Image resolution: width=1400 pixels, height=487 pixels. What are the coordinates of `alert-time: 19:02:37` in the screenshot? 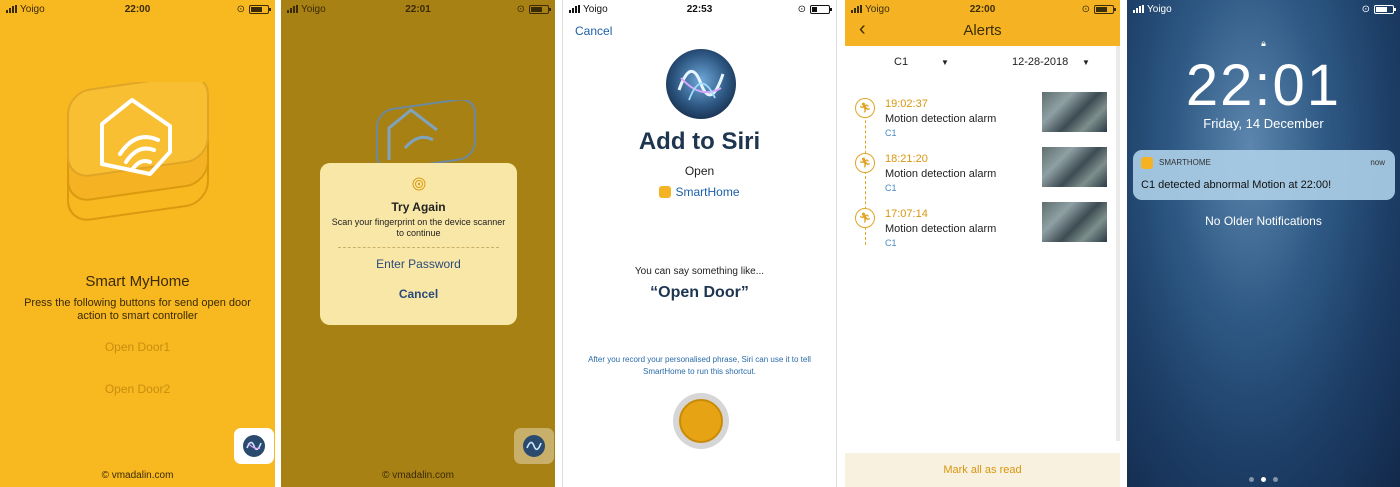 It's located at (906, 104).